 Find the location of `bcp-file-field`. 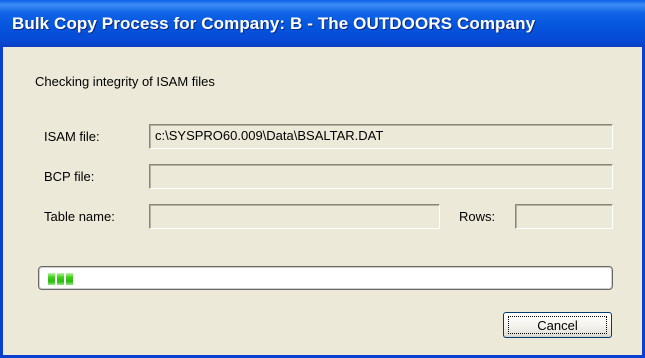

bcp-file-field is located at coordinates (381, 176).